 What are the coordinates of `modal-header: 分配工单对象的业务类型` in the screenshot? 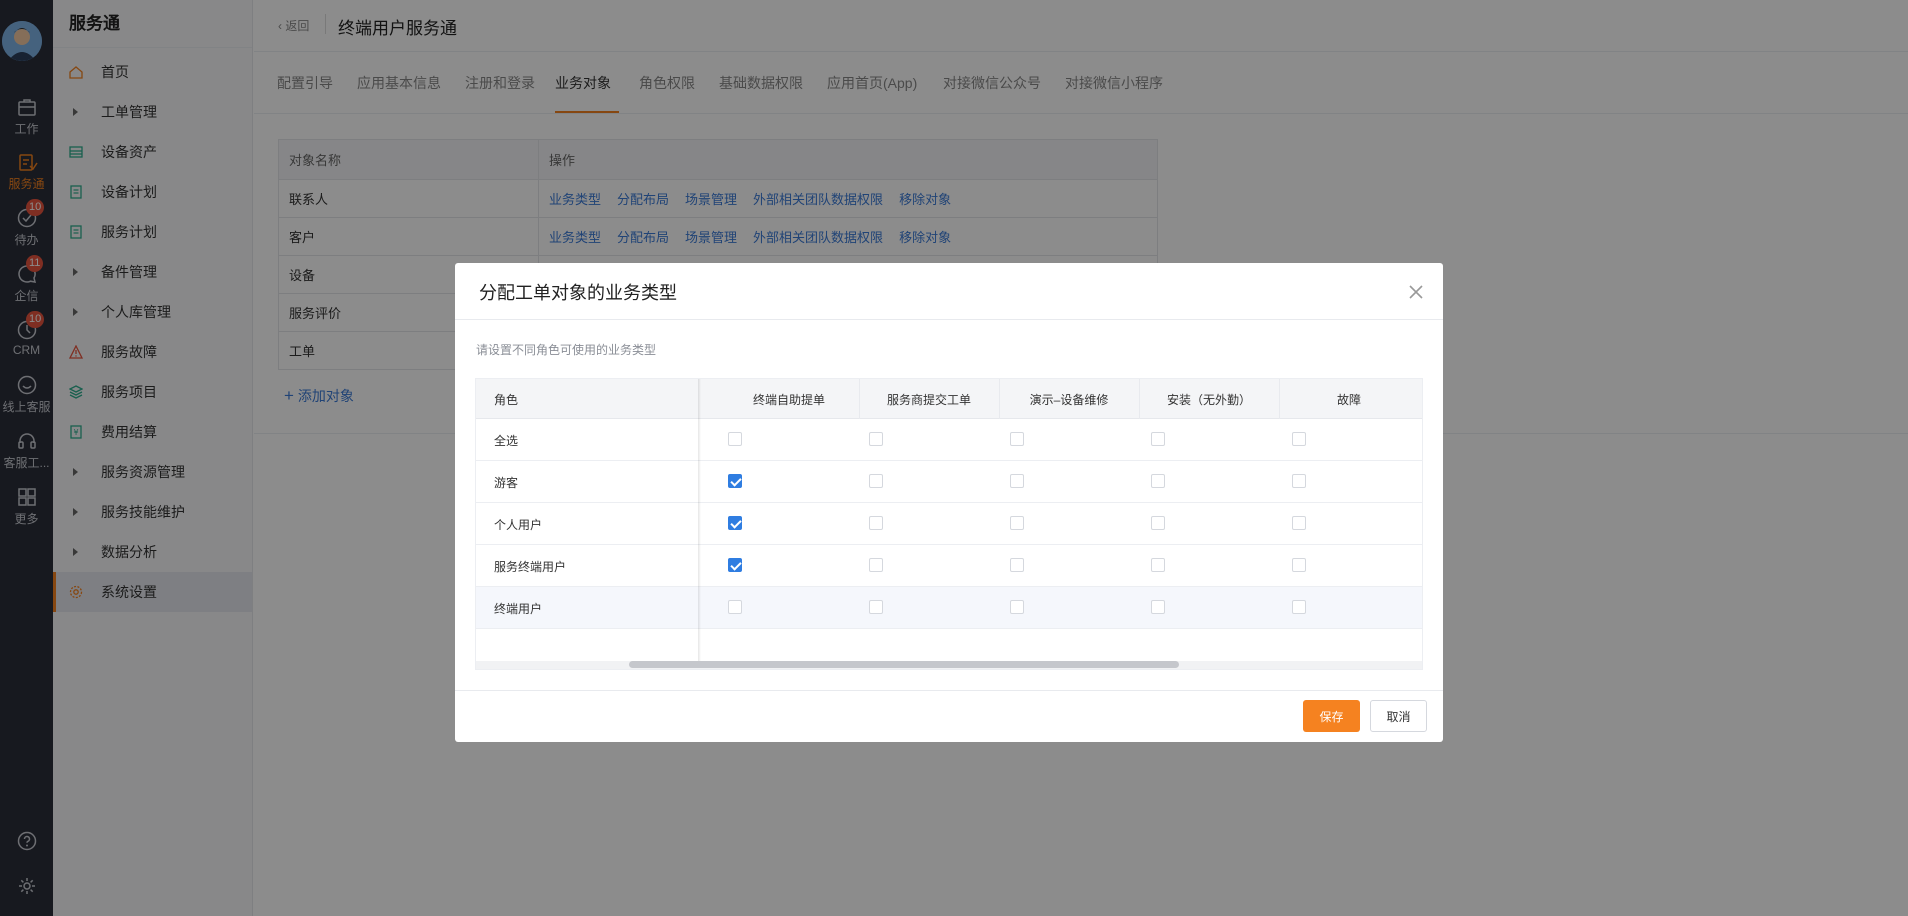 It's located at (949, 291).